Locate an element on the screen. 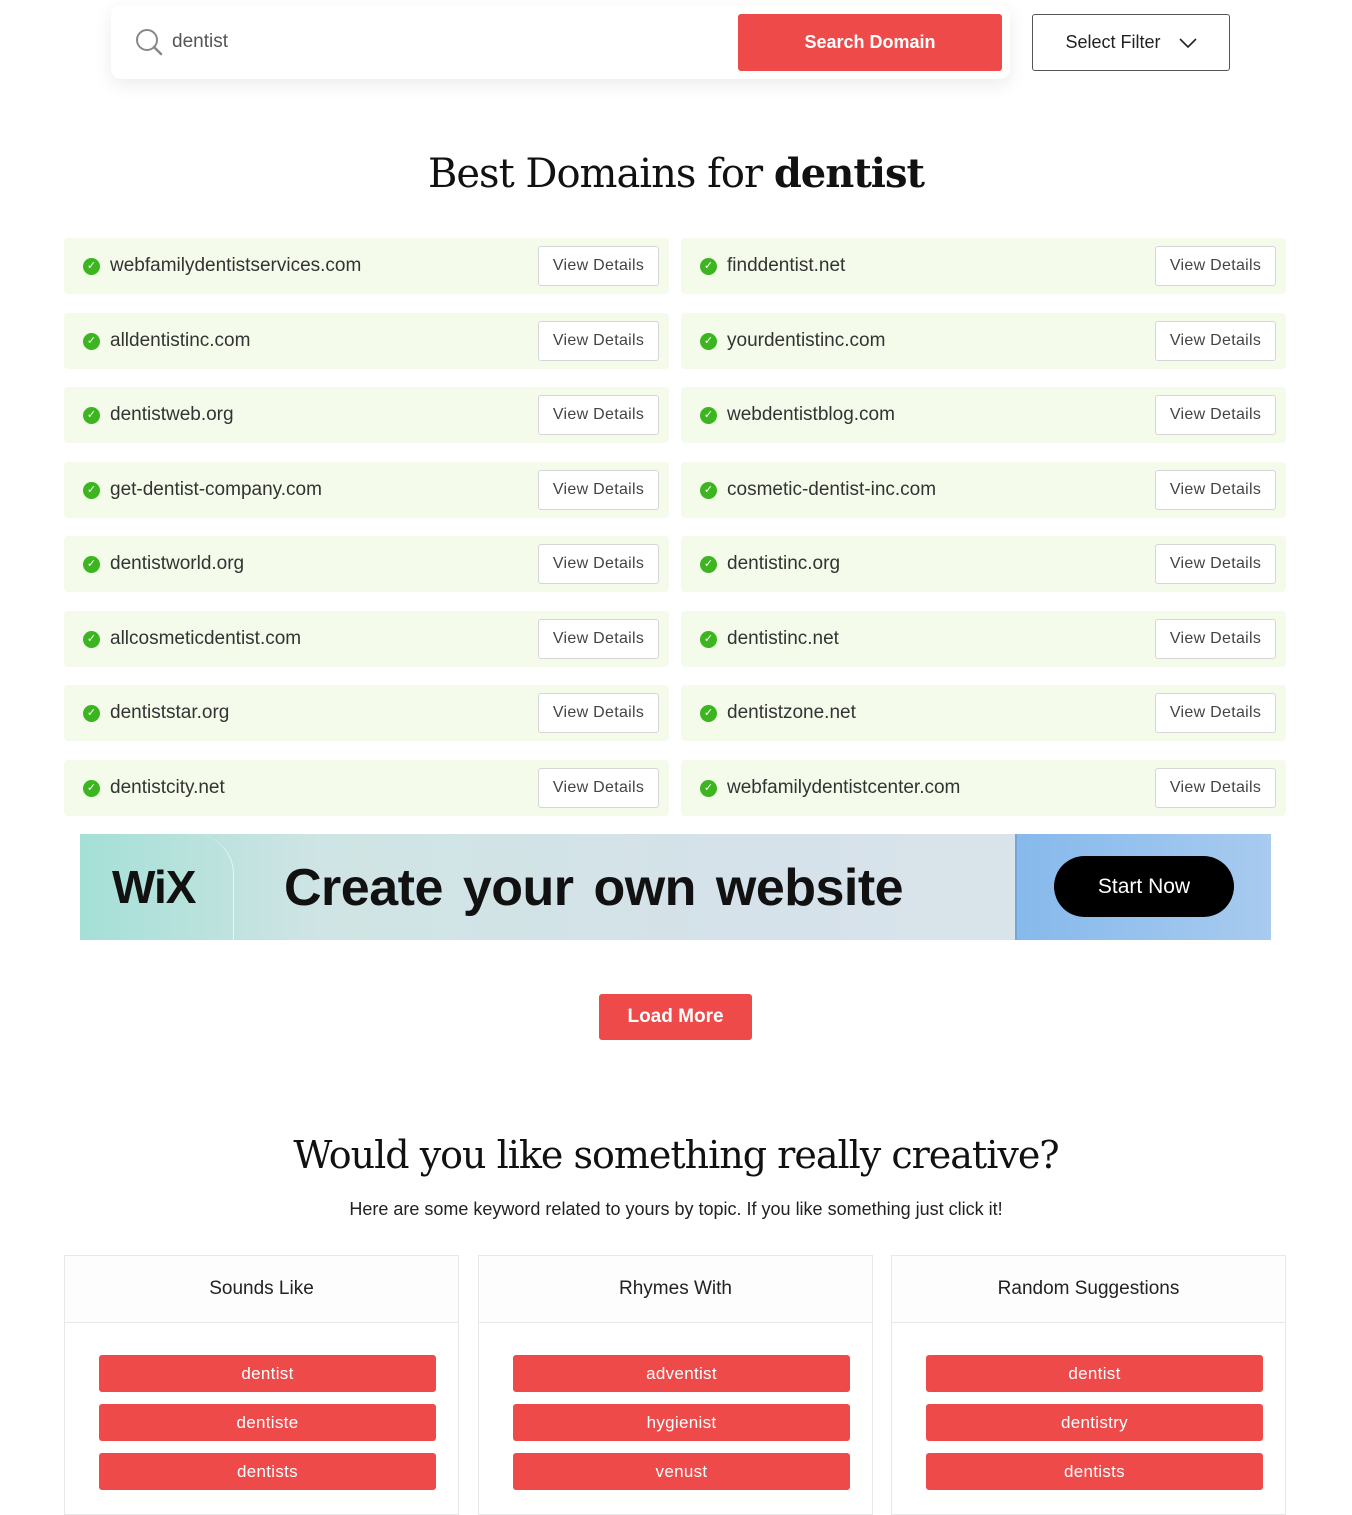 This screenshot has width=1352, height=1515. search-input is located at coordinates (422, 42).